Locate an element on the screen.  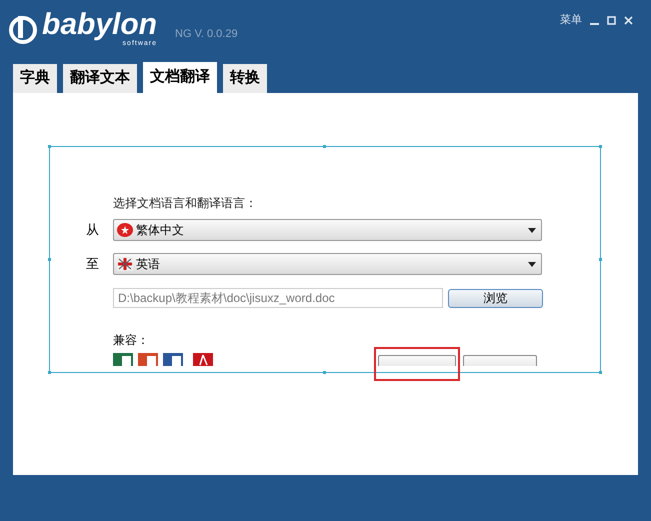
menu-link: 菜单 is located at coordinates (571, 20).